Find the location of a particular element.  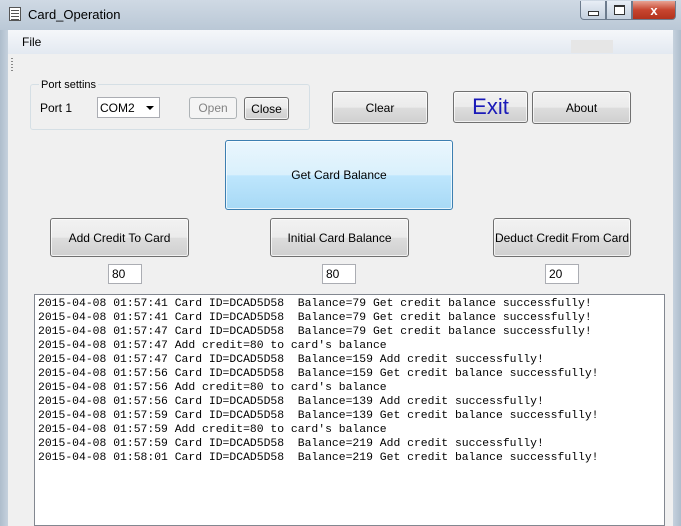

window-frame-left is located at coordinates (4, 278).